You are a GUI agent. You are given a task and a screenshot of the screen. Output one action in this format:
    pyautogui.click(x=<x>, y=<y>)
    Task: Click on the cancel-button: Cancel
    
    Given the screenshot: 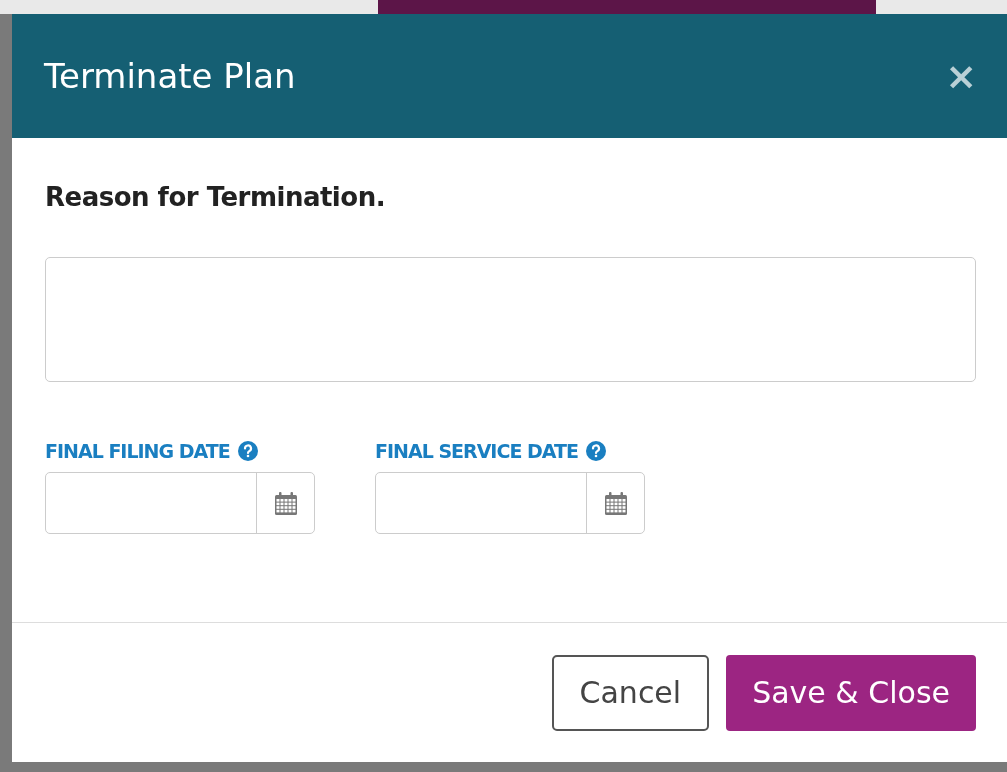 What is the action you would take?
    pyautogui.click(x=630, y=692)
    